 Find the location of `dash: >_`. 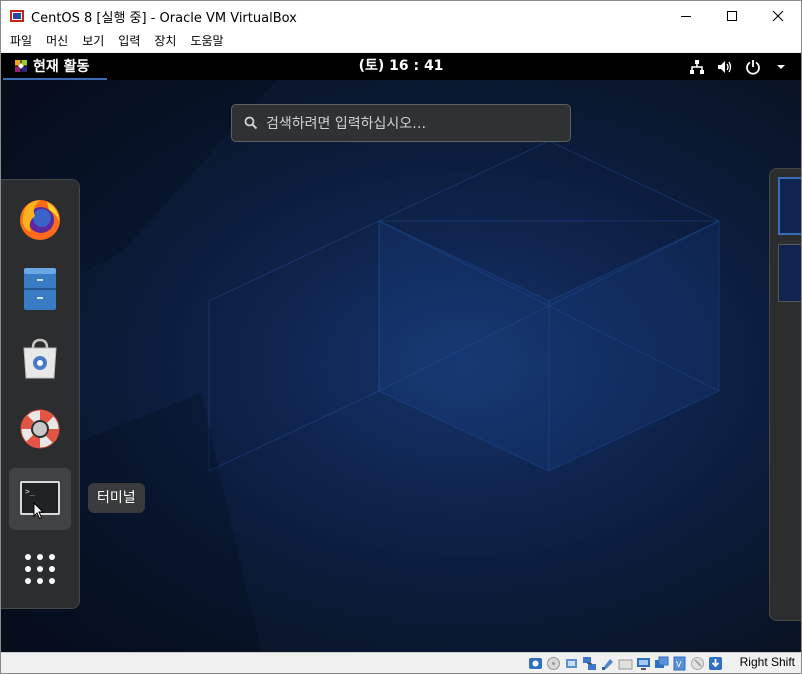

dash: >_ is located at coordinates (40, 394).